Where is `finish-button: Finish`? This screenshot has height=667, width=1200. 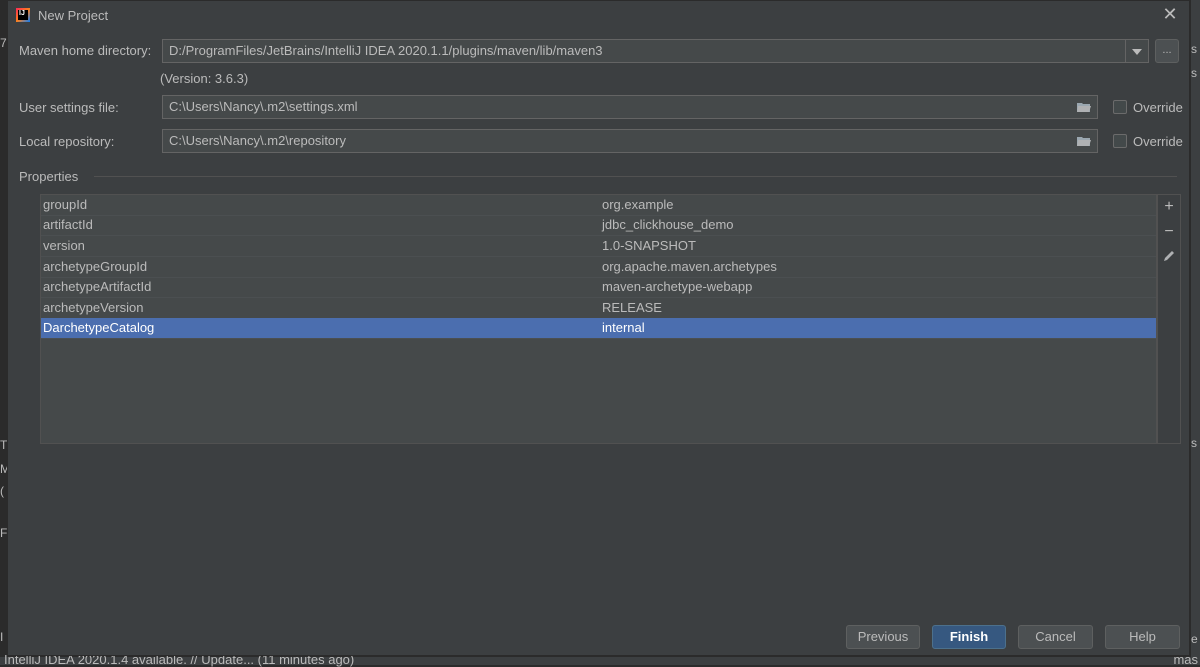
finish-button: Finish is located at coordinates (969, 637).